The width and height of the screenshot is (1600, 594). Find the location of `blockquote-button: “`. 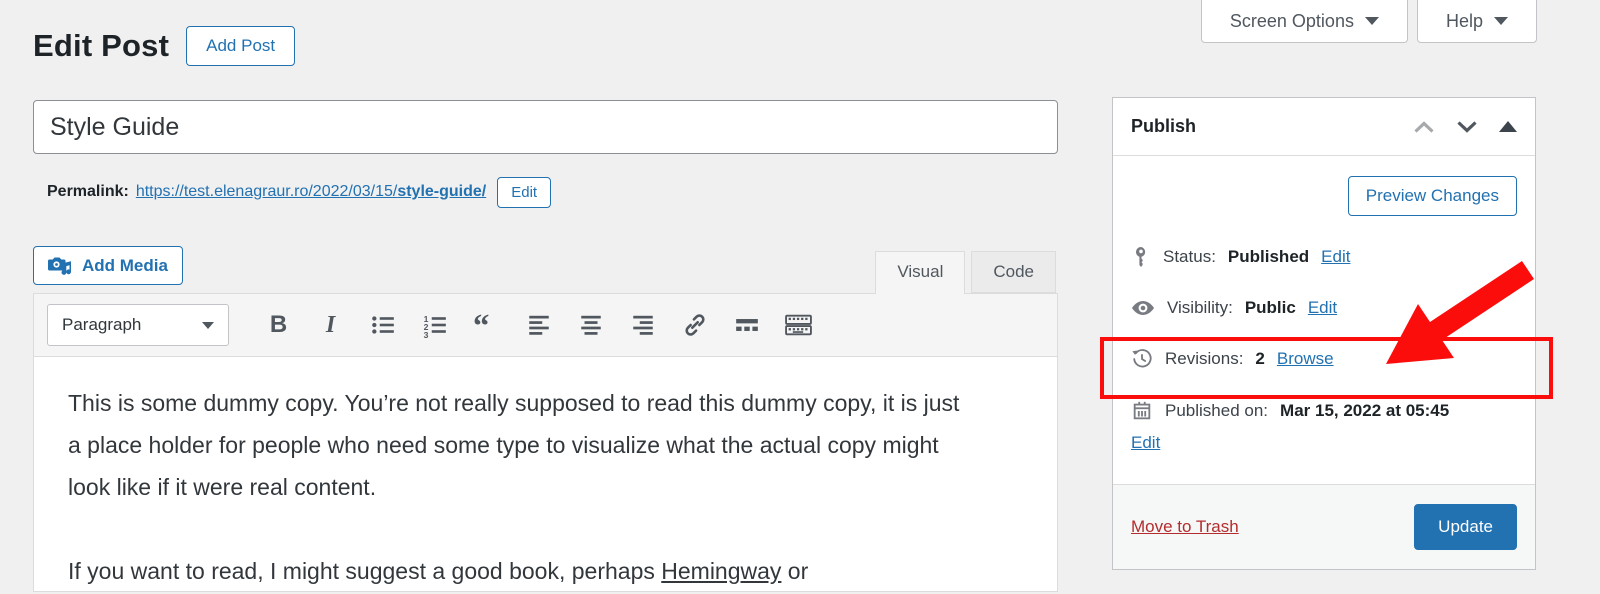

blockquote-button: “ is located at coordinates (486, 325).